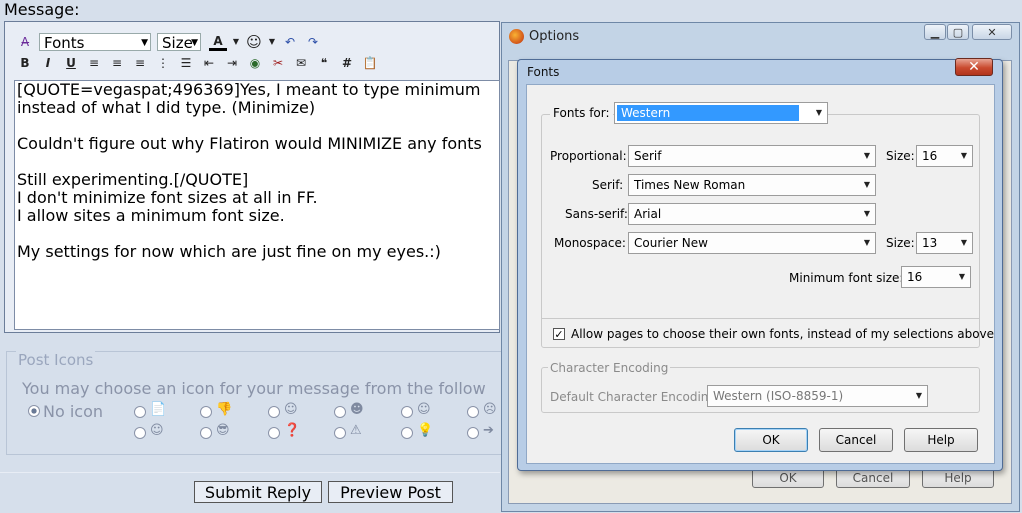 Image resolution: width=1022 pixels, height=513 pixels. Describe the element at coordinates (25, 63) in the screenshot. I see `bold-icon: B` at that location.